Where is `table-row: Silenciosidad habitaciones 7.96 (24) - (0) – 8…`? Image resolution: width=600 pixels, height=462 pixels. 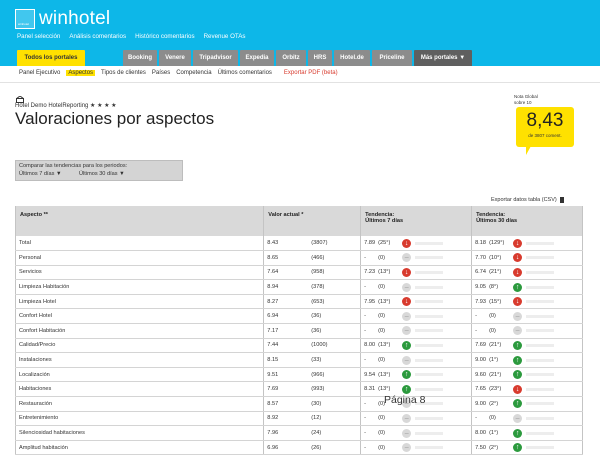 table-row: Silenciosidad habitaciones 7.96 (24) - (0) – 8… is located at coordinates (298, 433).